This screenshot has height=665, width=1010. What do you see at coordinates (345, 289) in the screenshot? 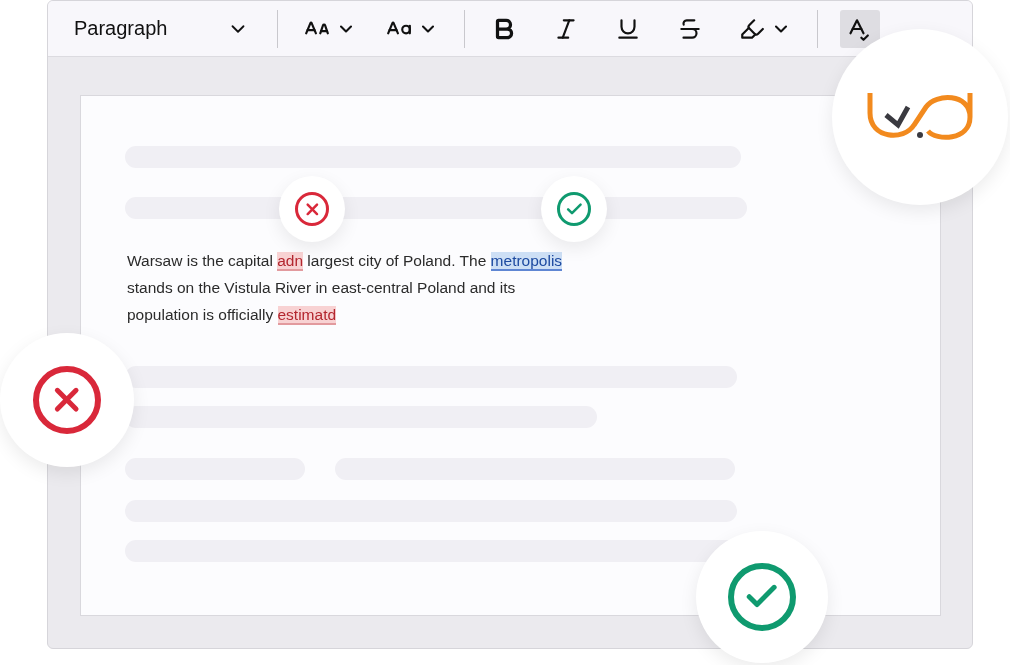
I see `document-paragraph: Warsaw is the capital adn largest city of Poland. The metropolis stands on the Vistula River in east-central Poland and its population is officially estimatd` at bounding box center [345, 289].